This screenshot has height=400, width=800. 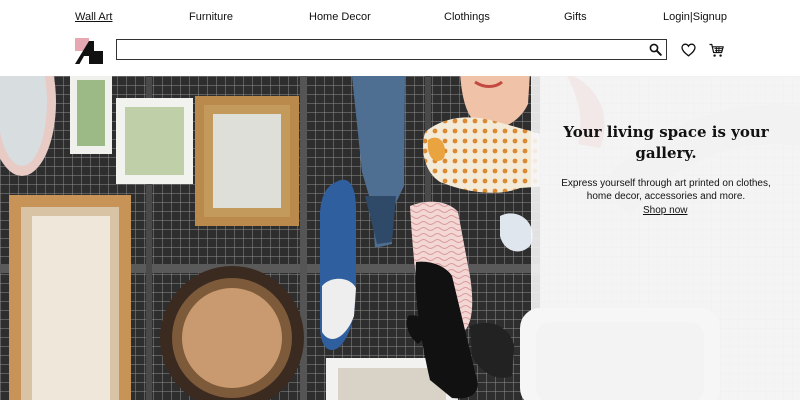 I want to click on search-bar, so click(x=391, y=49).